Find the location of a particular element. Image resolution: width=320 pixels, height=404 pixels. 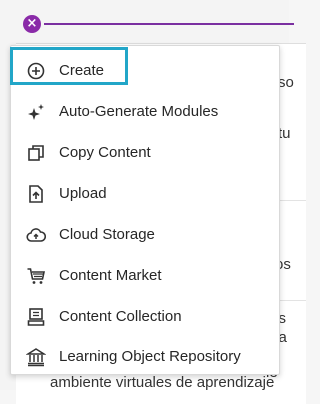

menu-item-label: Upload is located at coordinates (83, 193).